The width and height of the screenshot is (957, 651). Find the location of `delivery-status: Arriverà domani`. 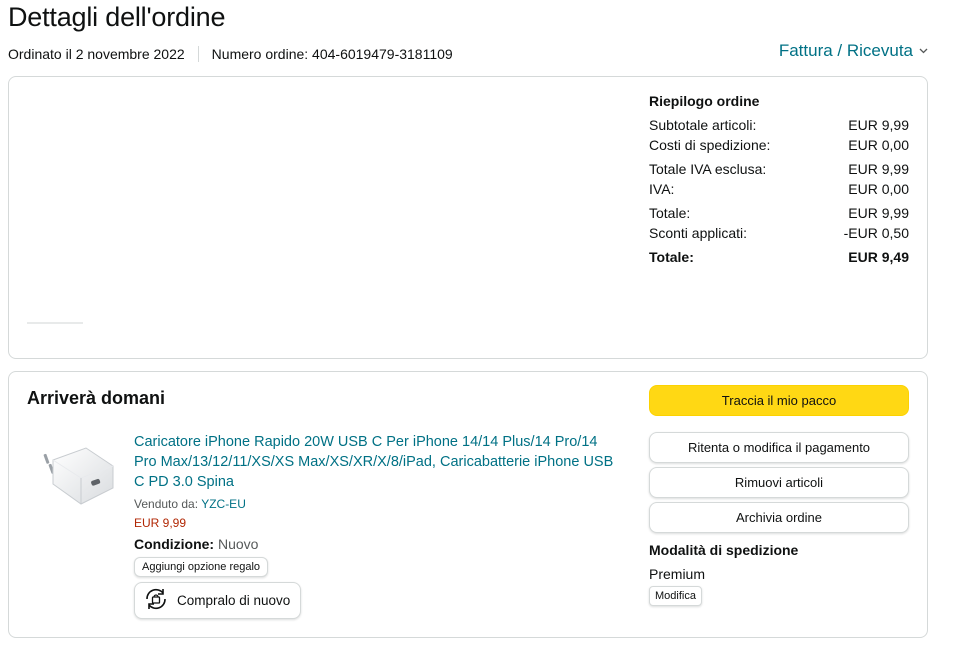

delivery-status: Arriverà domani is located at coordinates (96, 398).